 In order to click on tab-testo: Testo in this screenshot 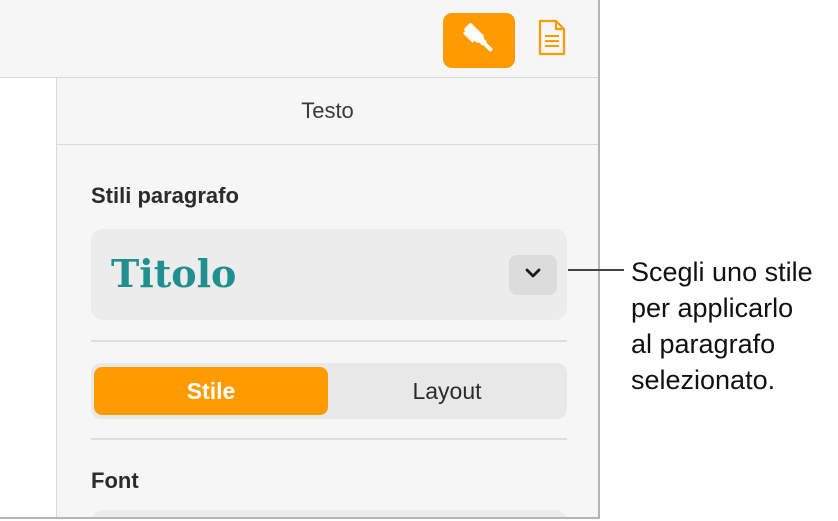, I will do `click(327, 111)`.